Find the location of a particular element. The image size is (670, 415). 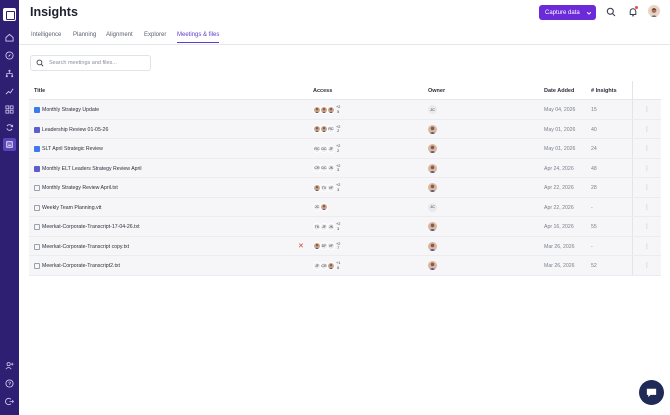

chat-button is located at coordinates (651, 392).